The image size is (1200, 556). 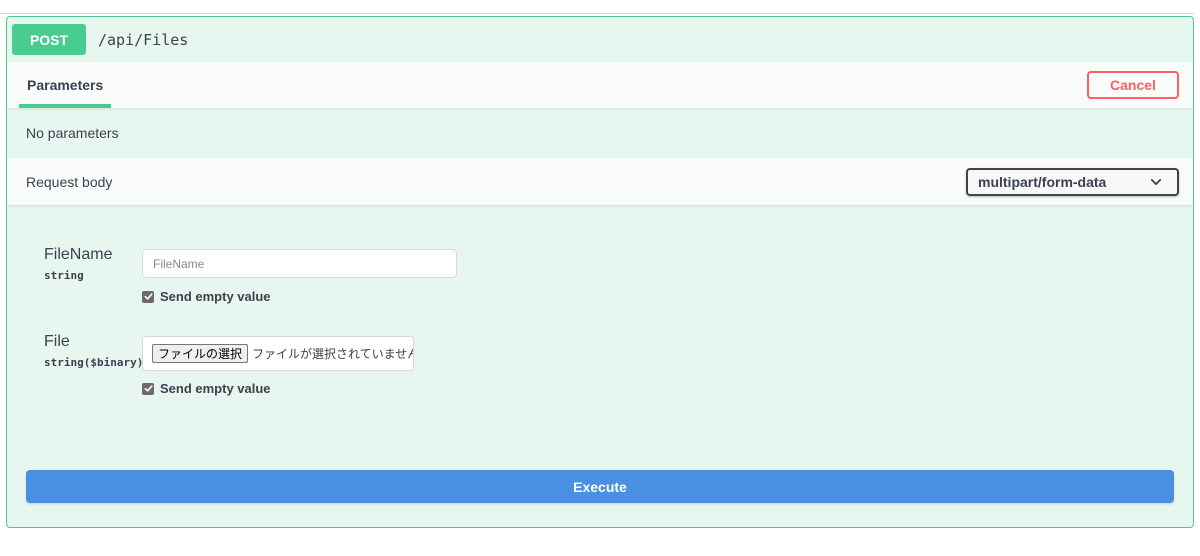 I want to click on field-label-filename: FileName string, so click(x=78, y=264).